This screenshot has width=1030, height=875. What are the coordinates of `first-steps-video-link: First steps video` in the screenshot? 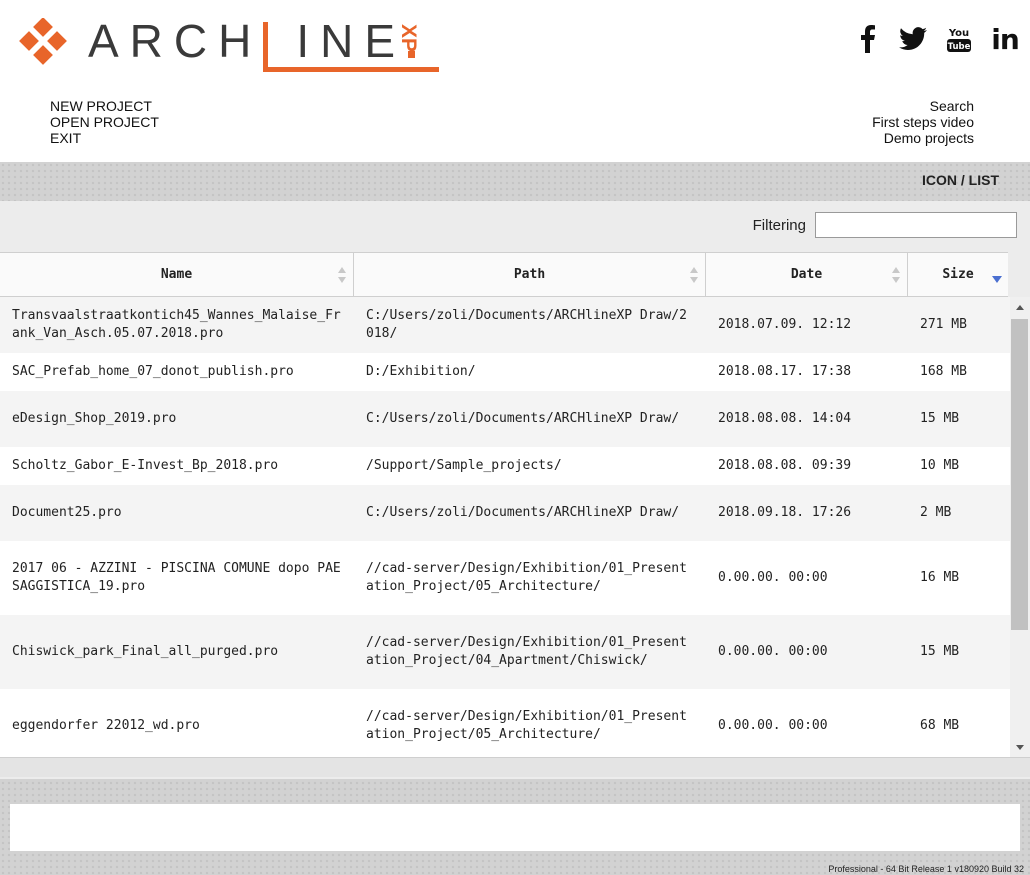 It's located at (923, 122).